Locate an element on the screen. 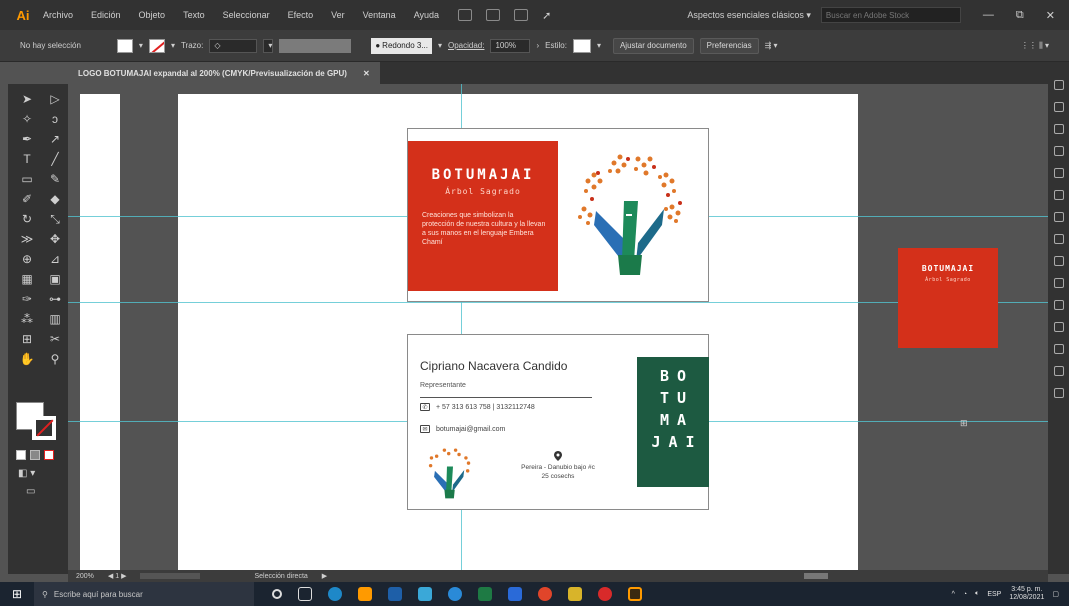 The height and width of the screenshot is (606, 1069). line-tool-icon: ╱ is located at coordinates (55, 159).